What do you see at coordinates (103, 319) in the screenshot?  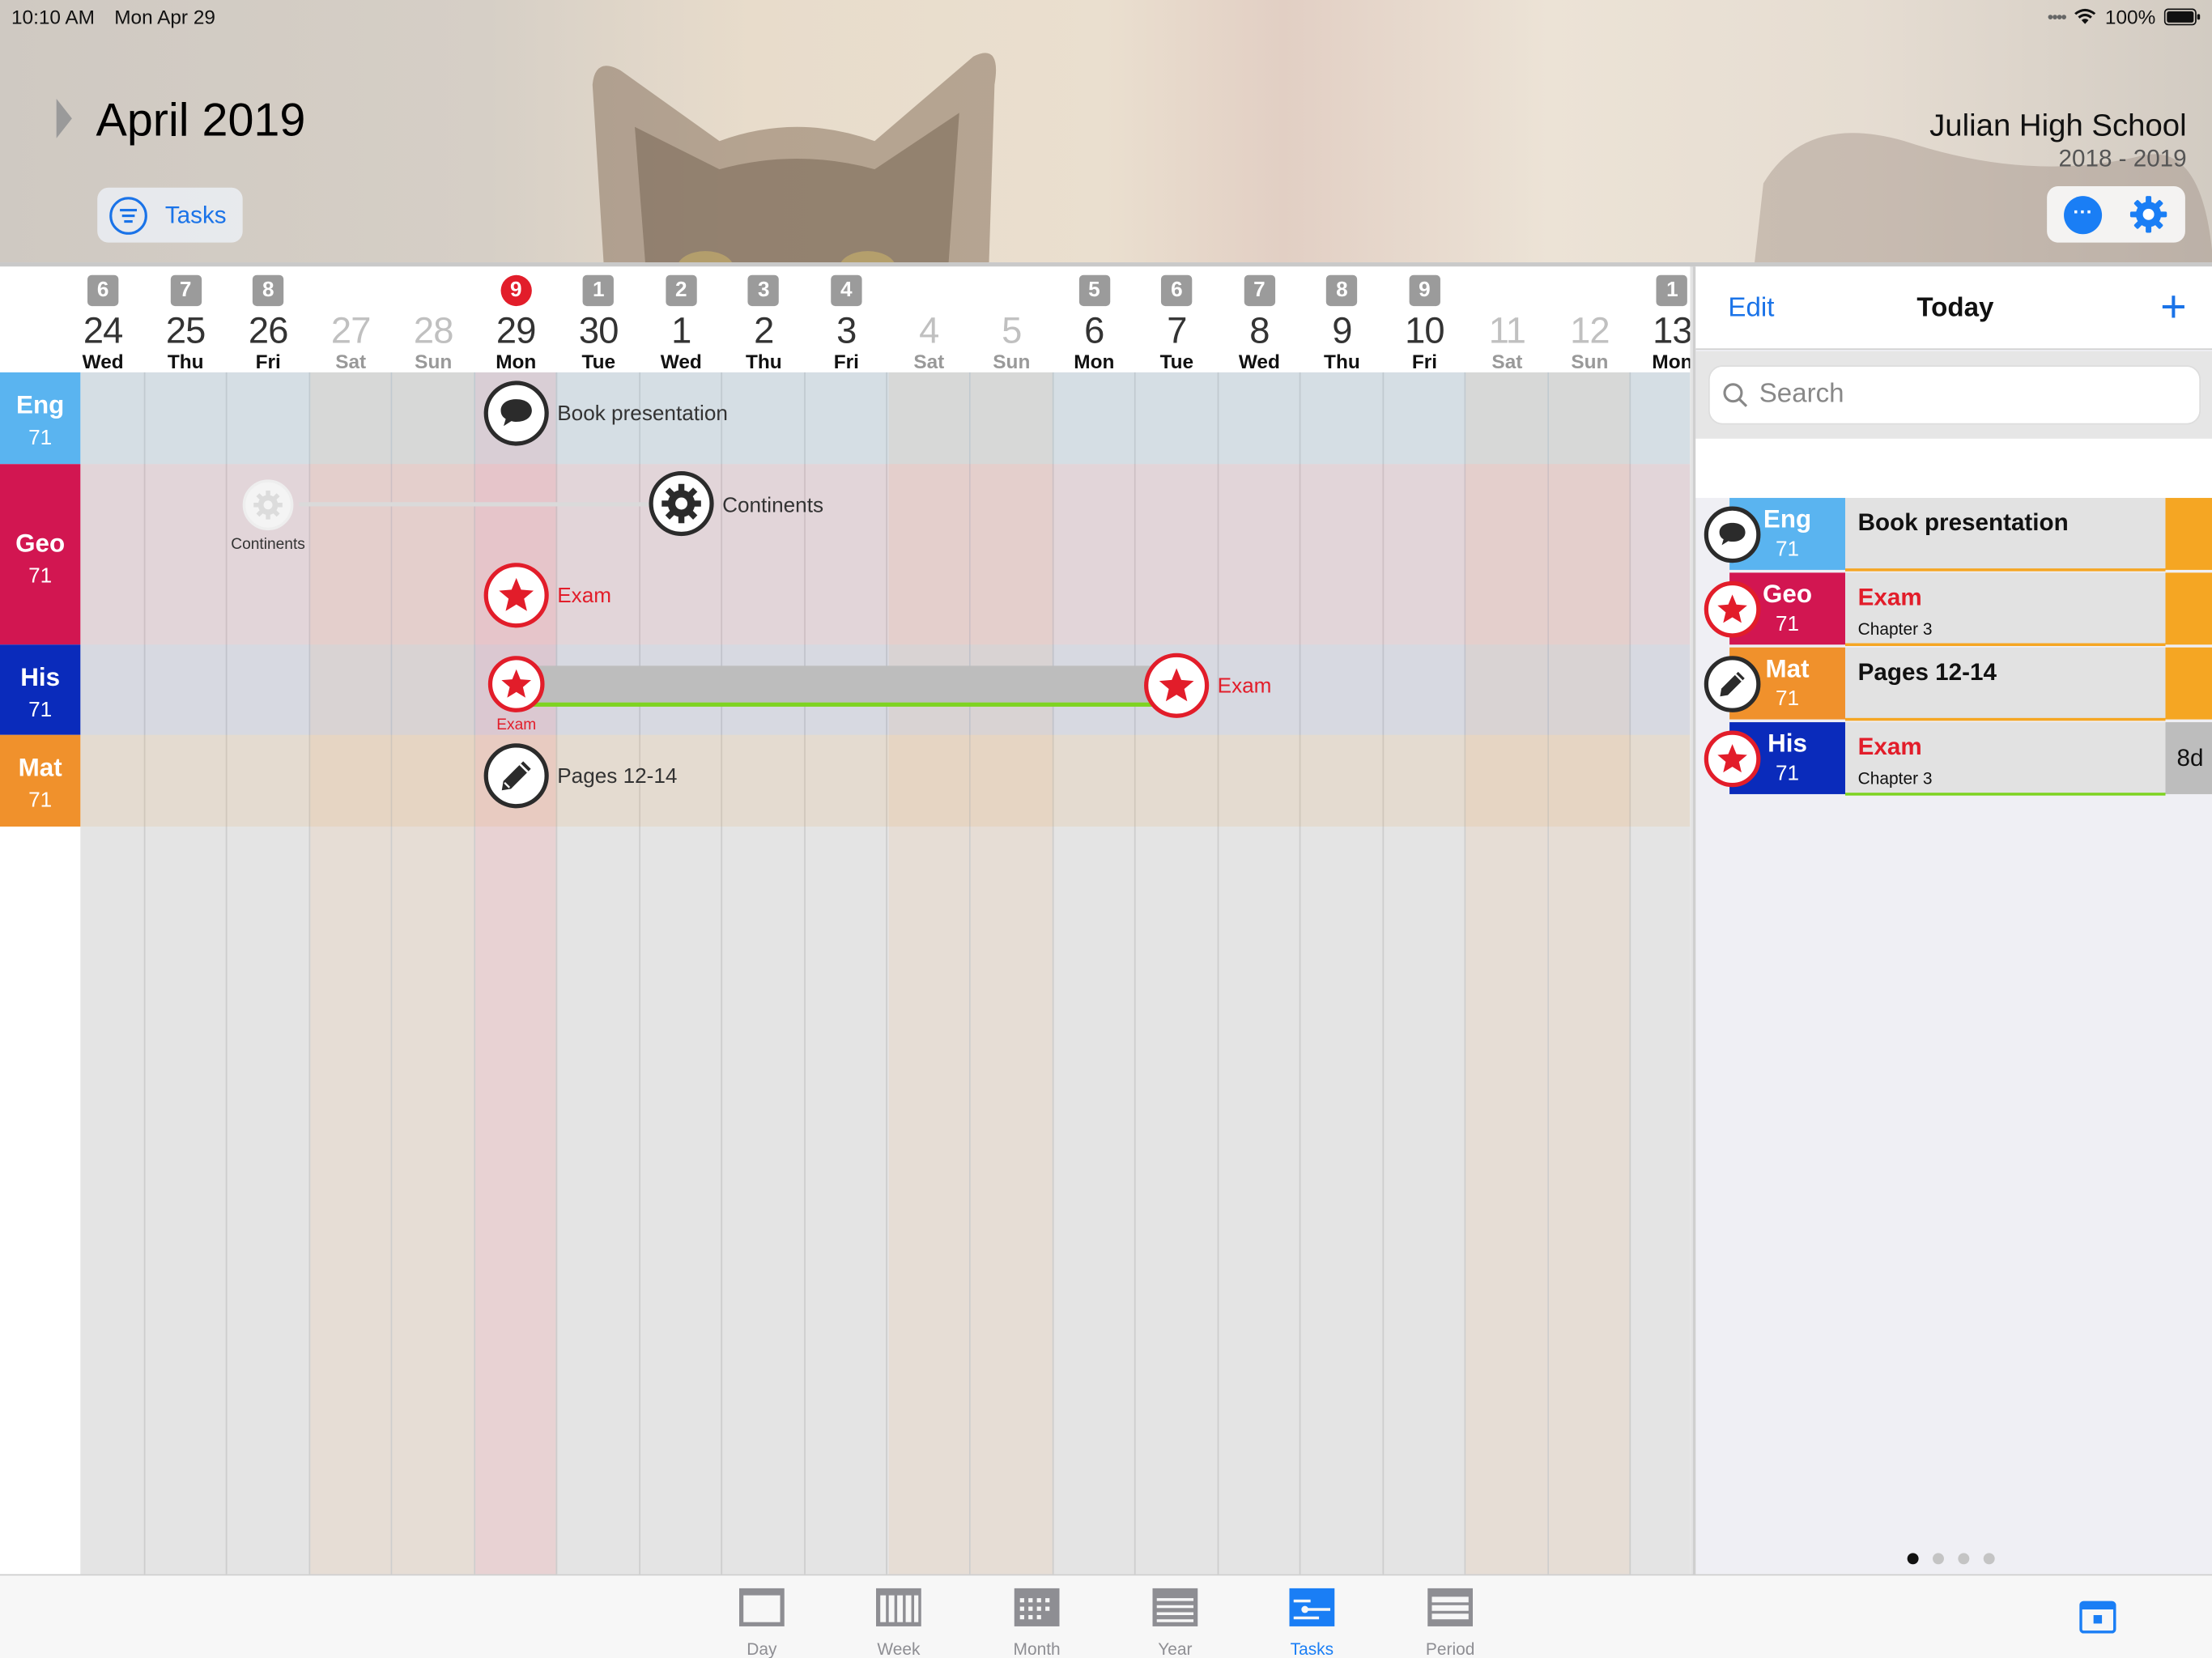 I see `date-column-header: 6 24 Wed` at bounding box center [103, 319].